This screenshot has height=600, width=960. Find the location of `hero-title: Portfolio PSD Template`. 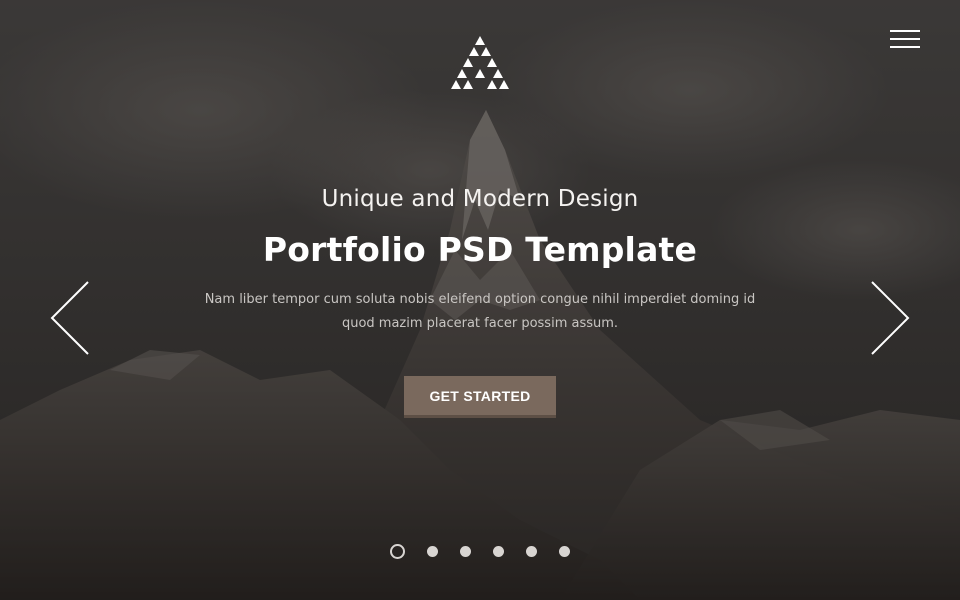

hero-title: Portfolio PSD Template is located at coordinates (480, 249).